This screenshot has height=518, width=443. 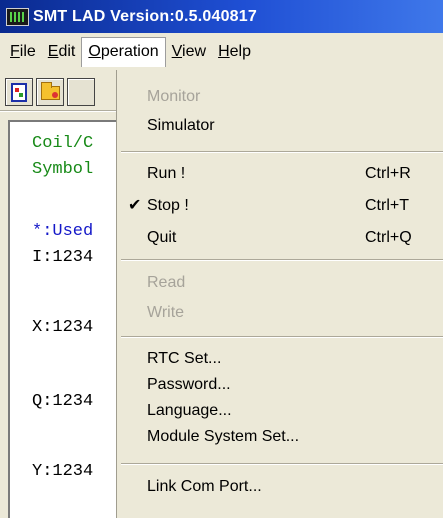 I want to click on used-line: *:Used, so click(x=63, y=231).